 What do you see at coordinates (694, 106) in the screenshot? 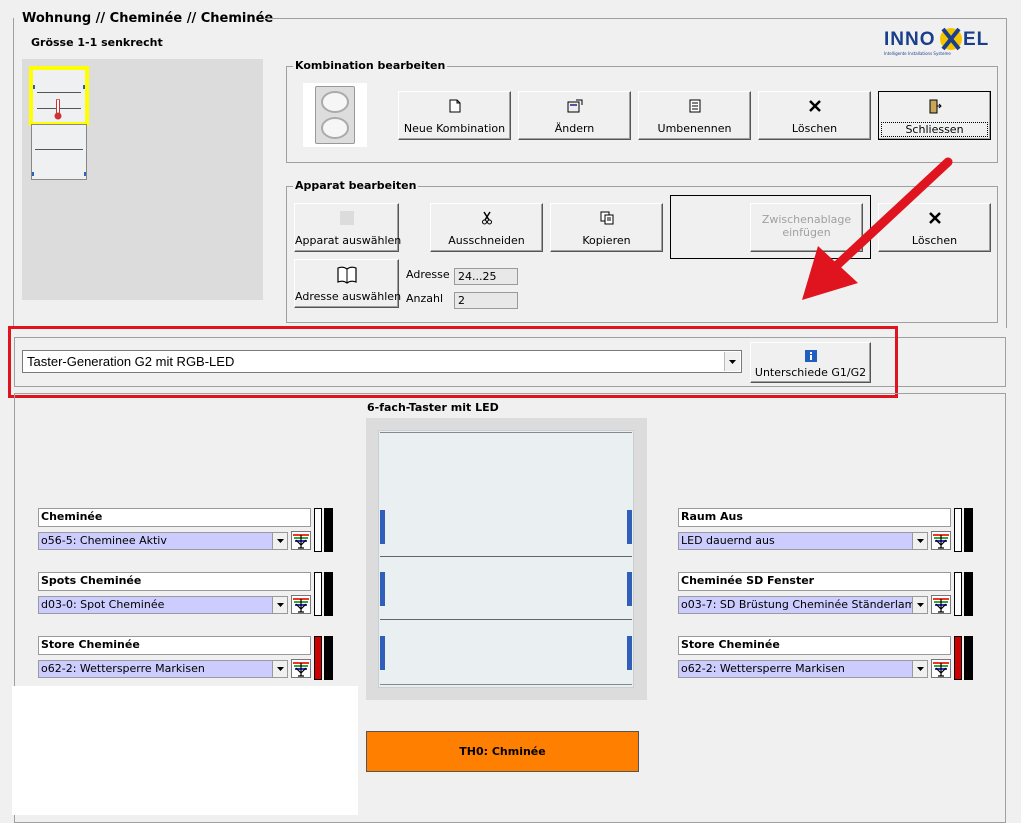
I see `rename-icon` at bounding box center [694, 106].